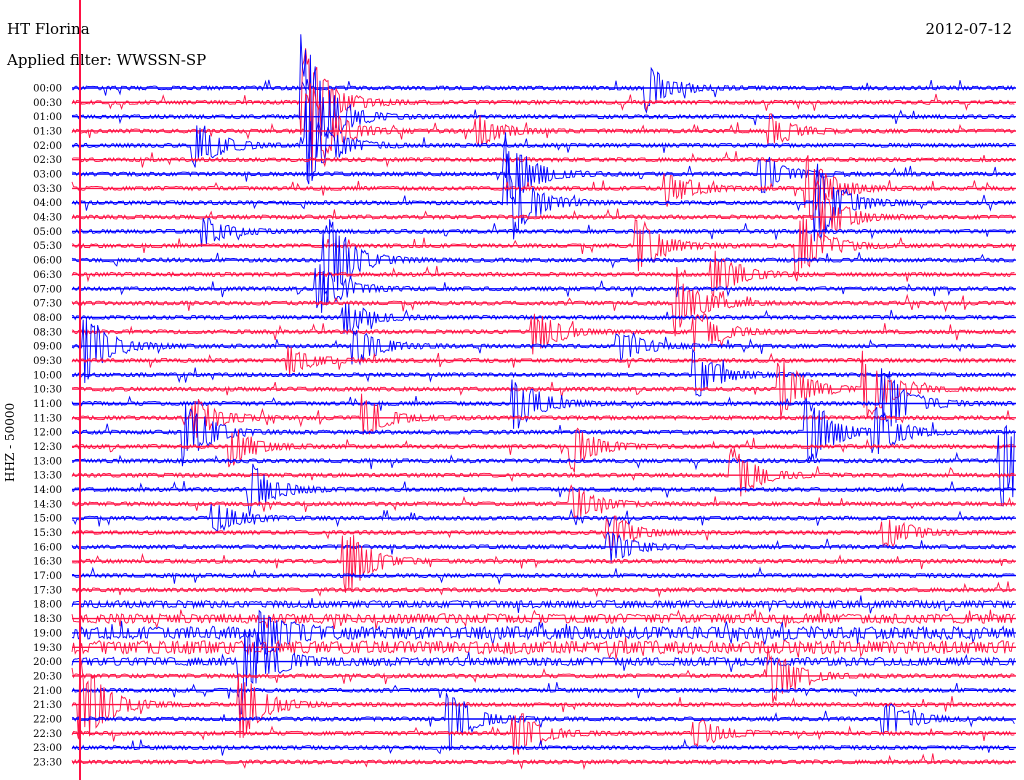 The height and width of the screenshot is (780, 1024). I want to click on row-time-label: 04:30, so click(47, 218).